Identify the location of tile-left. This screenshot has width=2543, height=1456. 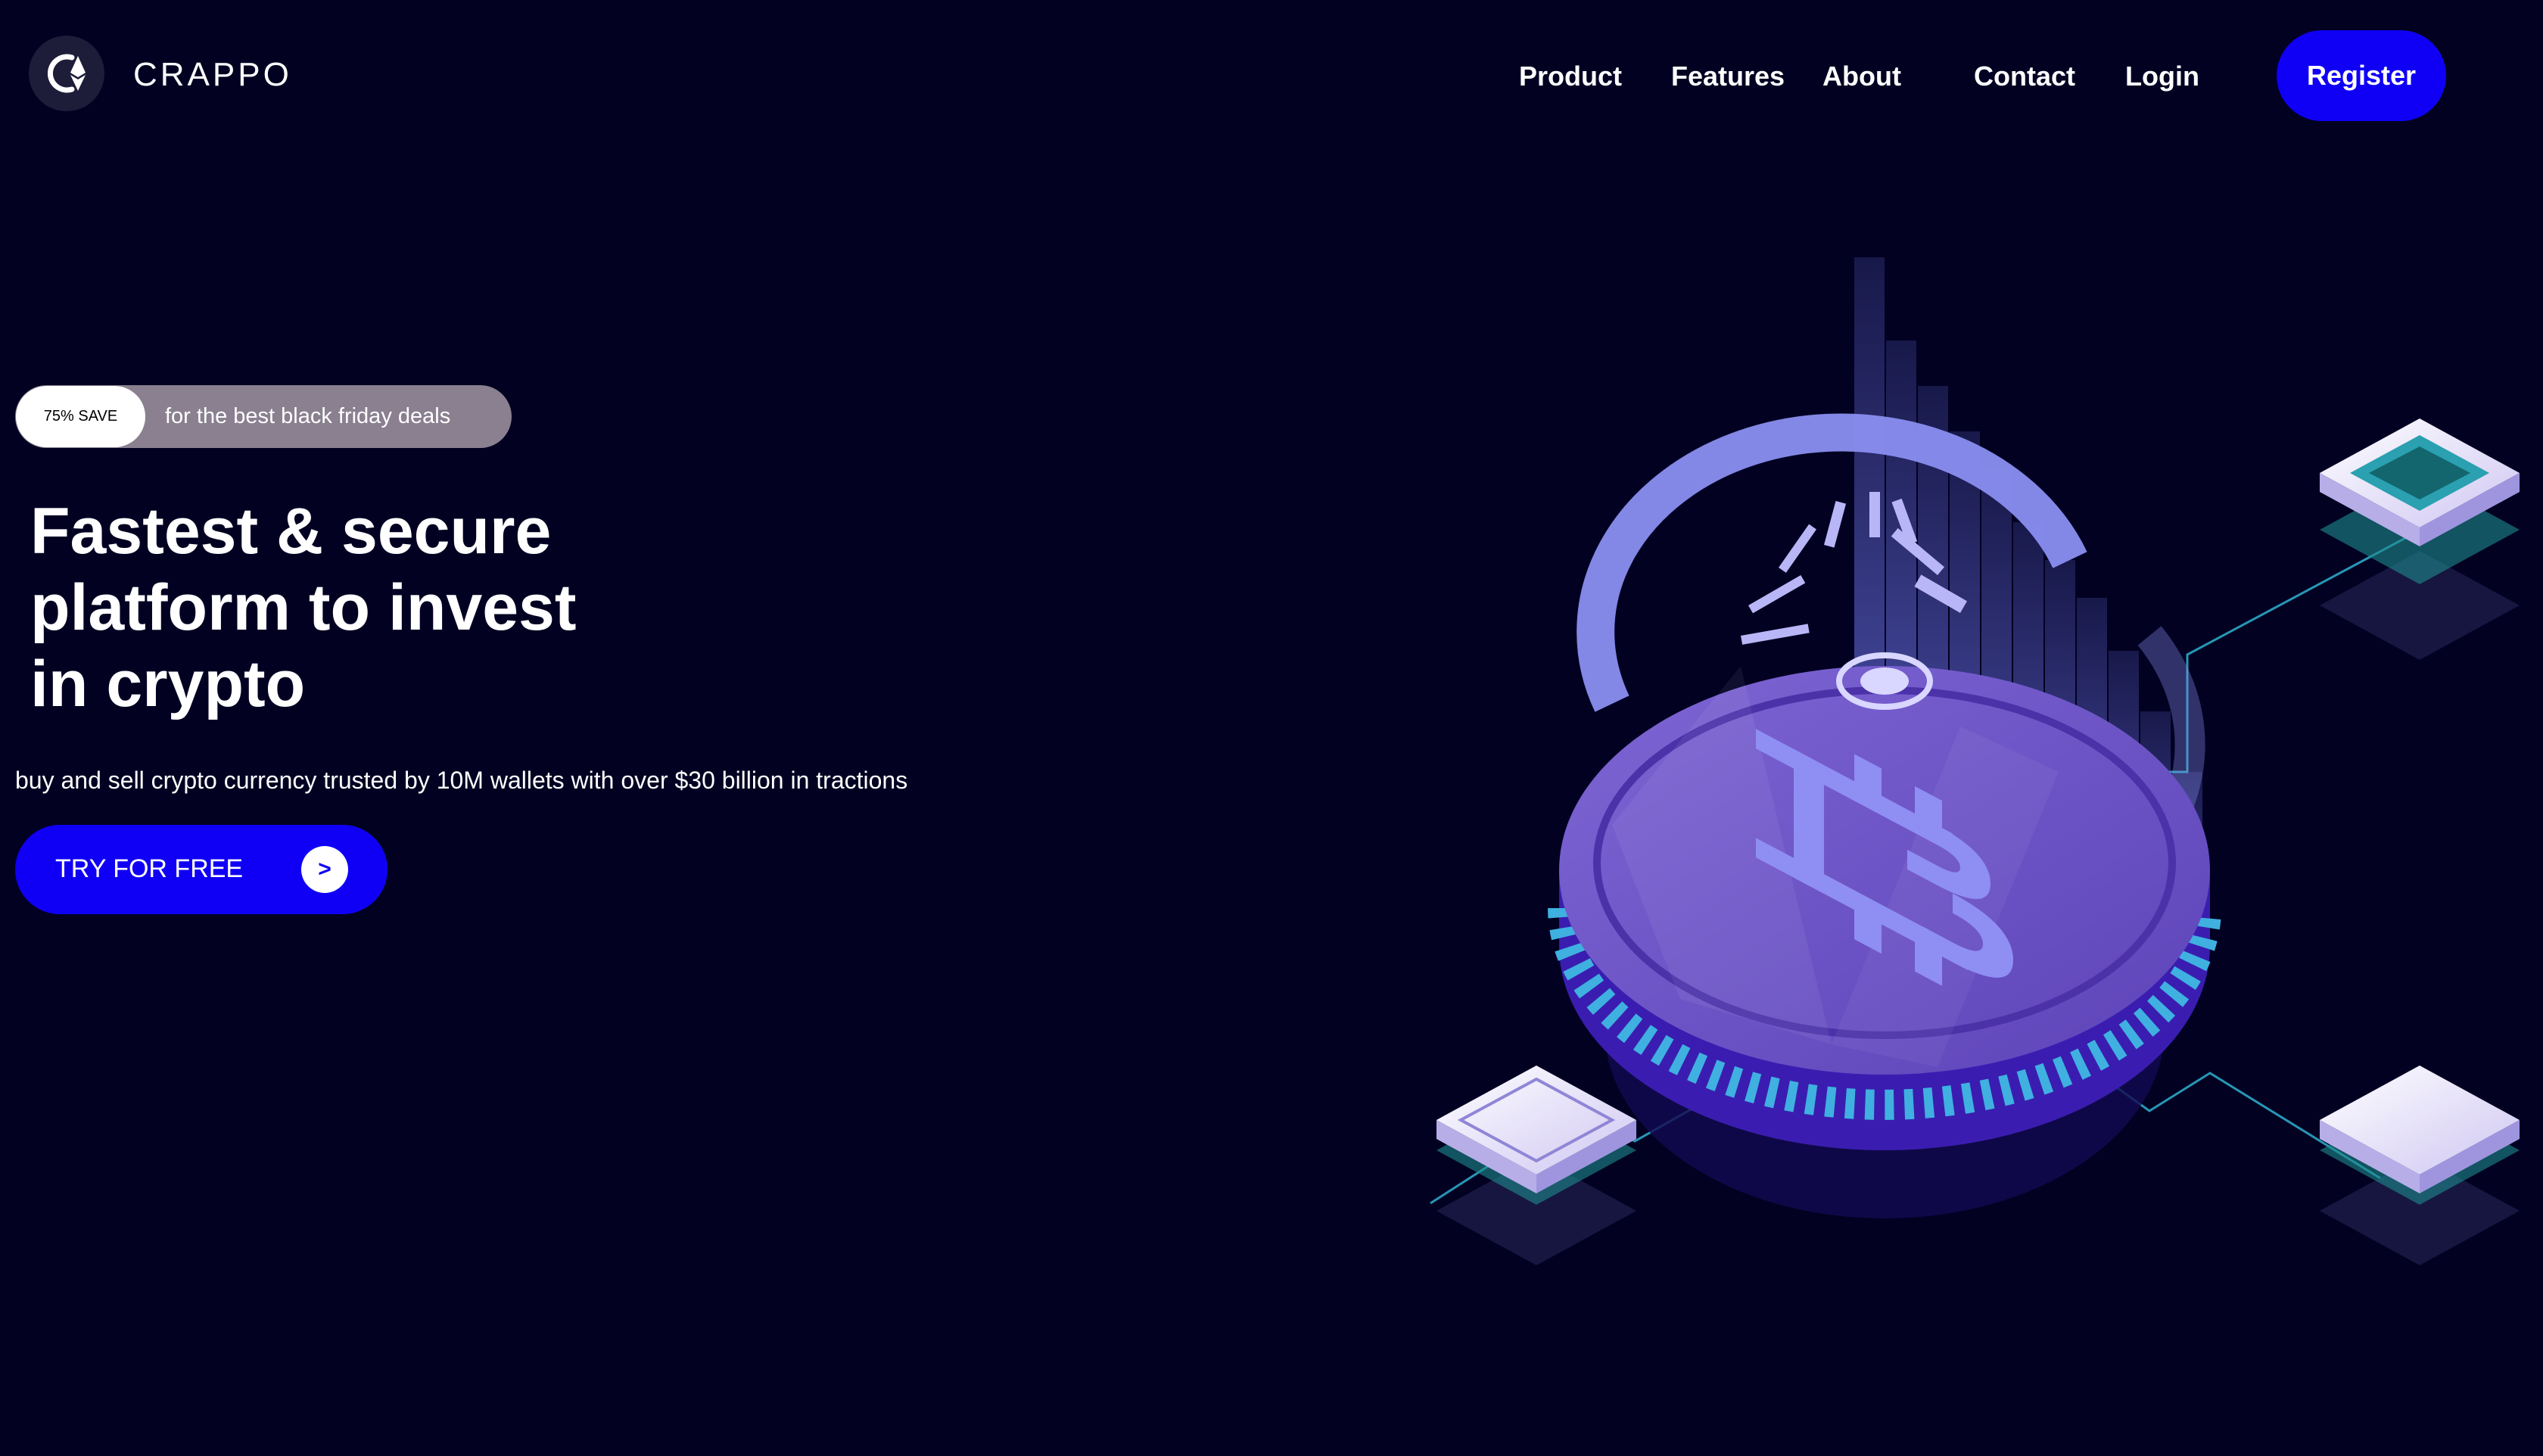
(1536, 1165).